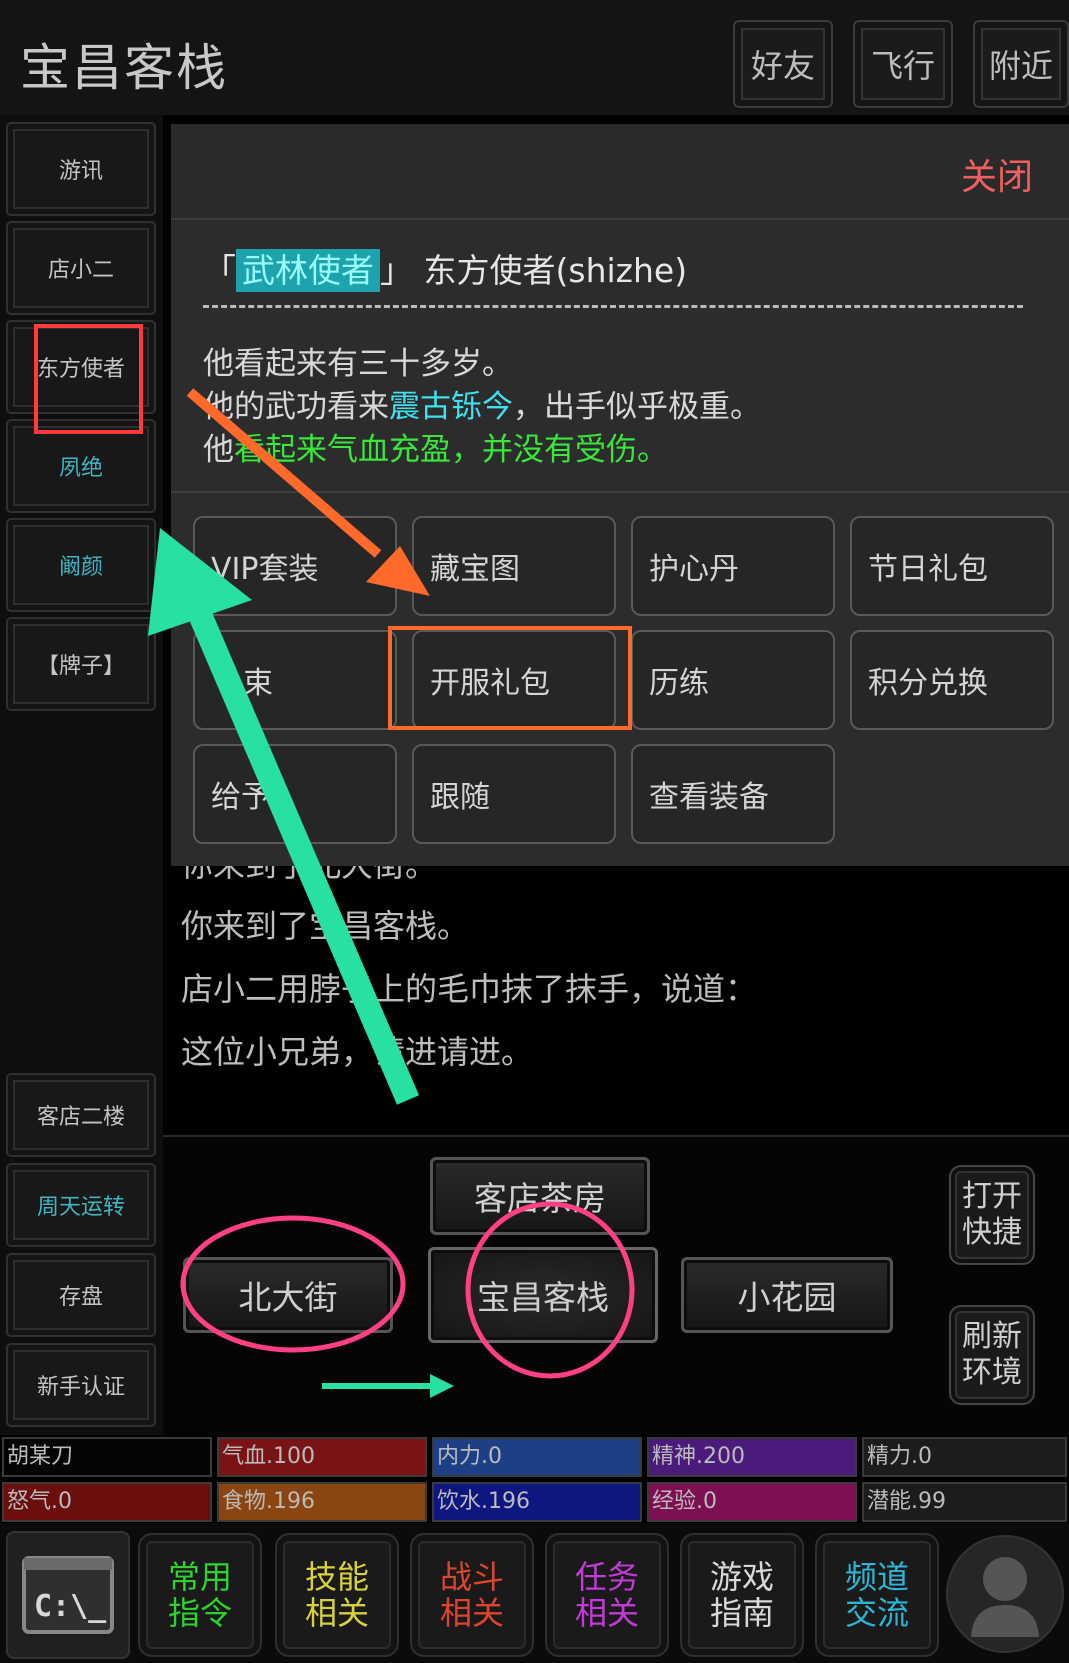 The height and width of the screenshot is (1663, 1069). Describe the element at coordinates (308, 270) in the screenshot. I see `npc-title-badge: 武林使者` at that location.